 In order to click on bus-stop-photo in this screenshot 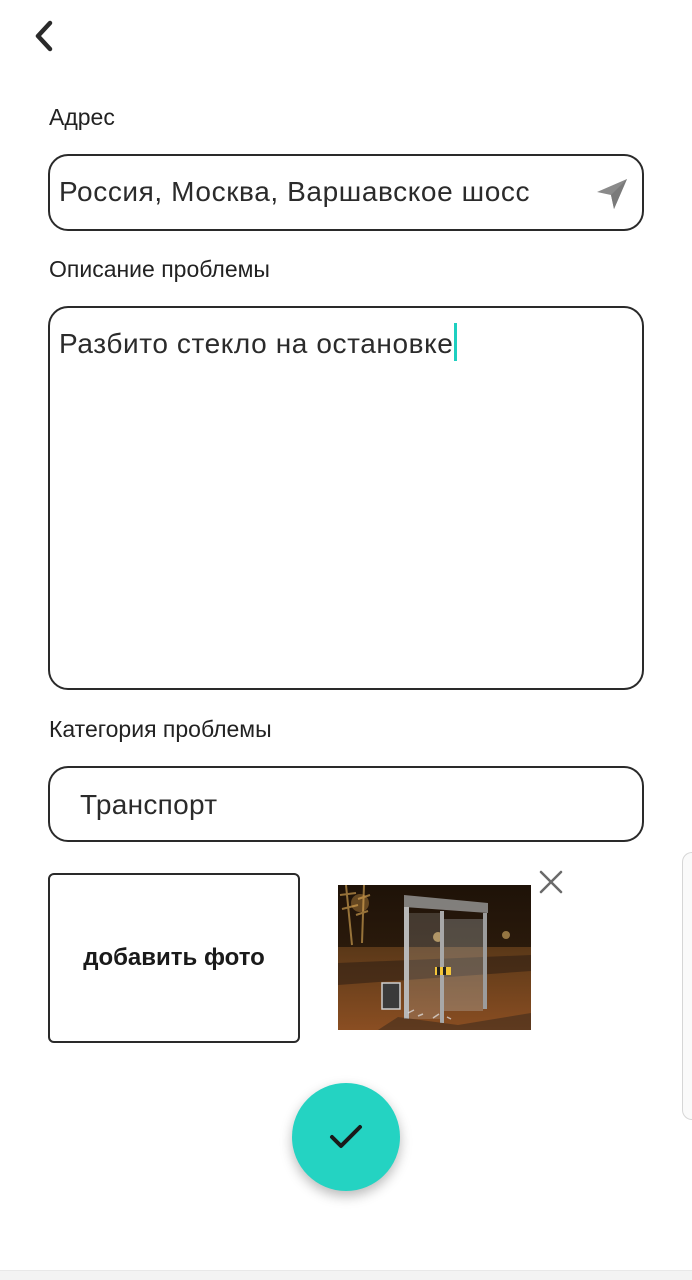, I will do `click(434, 957)`.